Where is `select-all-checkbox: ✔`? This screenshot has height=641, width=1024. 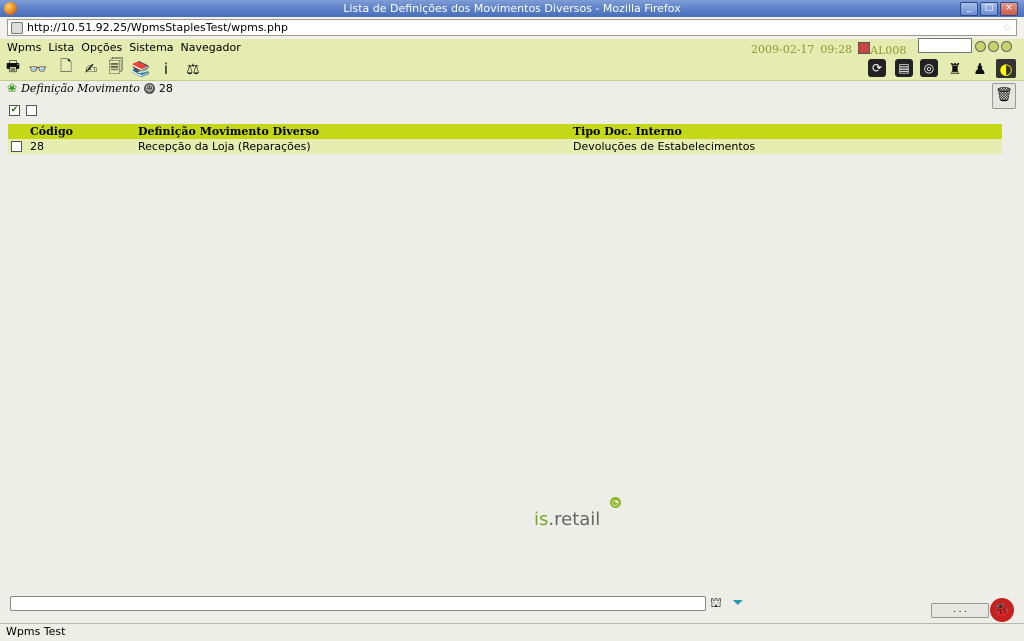 select-all-checkbox: ✔ is located at coordinates (14, 110).